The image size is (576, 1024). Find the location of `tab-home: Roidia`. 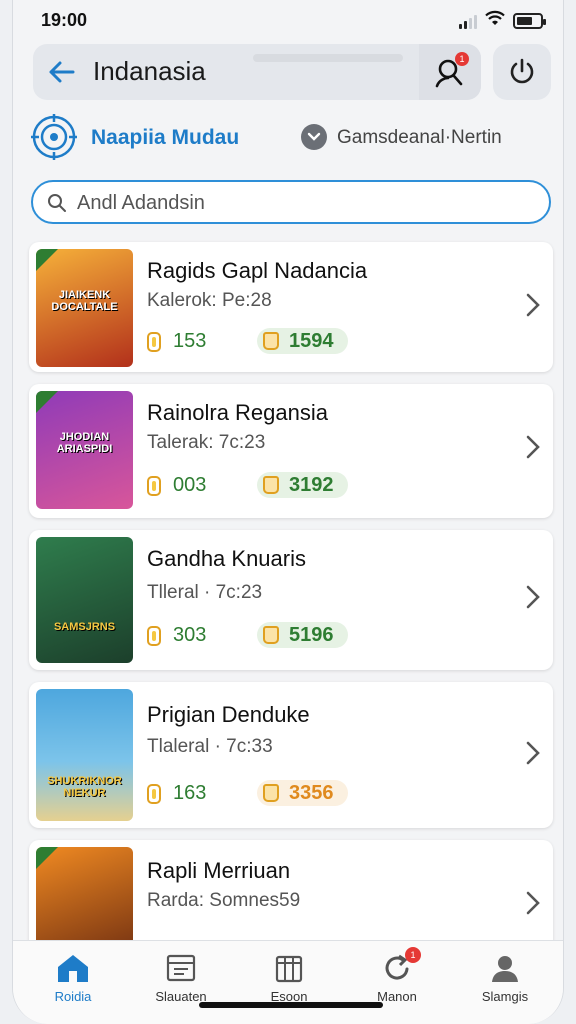

tab-home: Roidia is located at coordinates (73, 977).